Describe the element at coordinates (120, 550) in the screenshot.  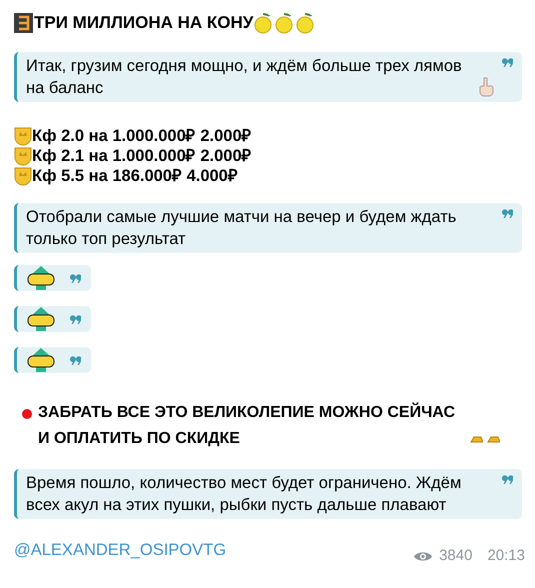
I see `channel-link: @ALEXANDER_OSIPOVTG` at that location.